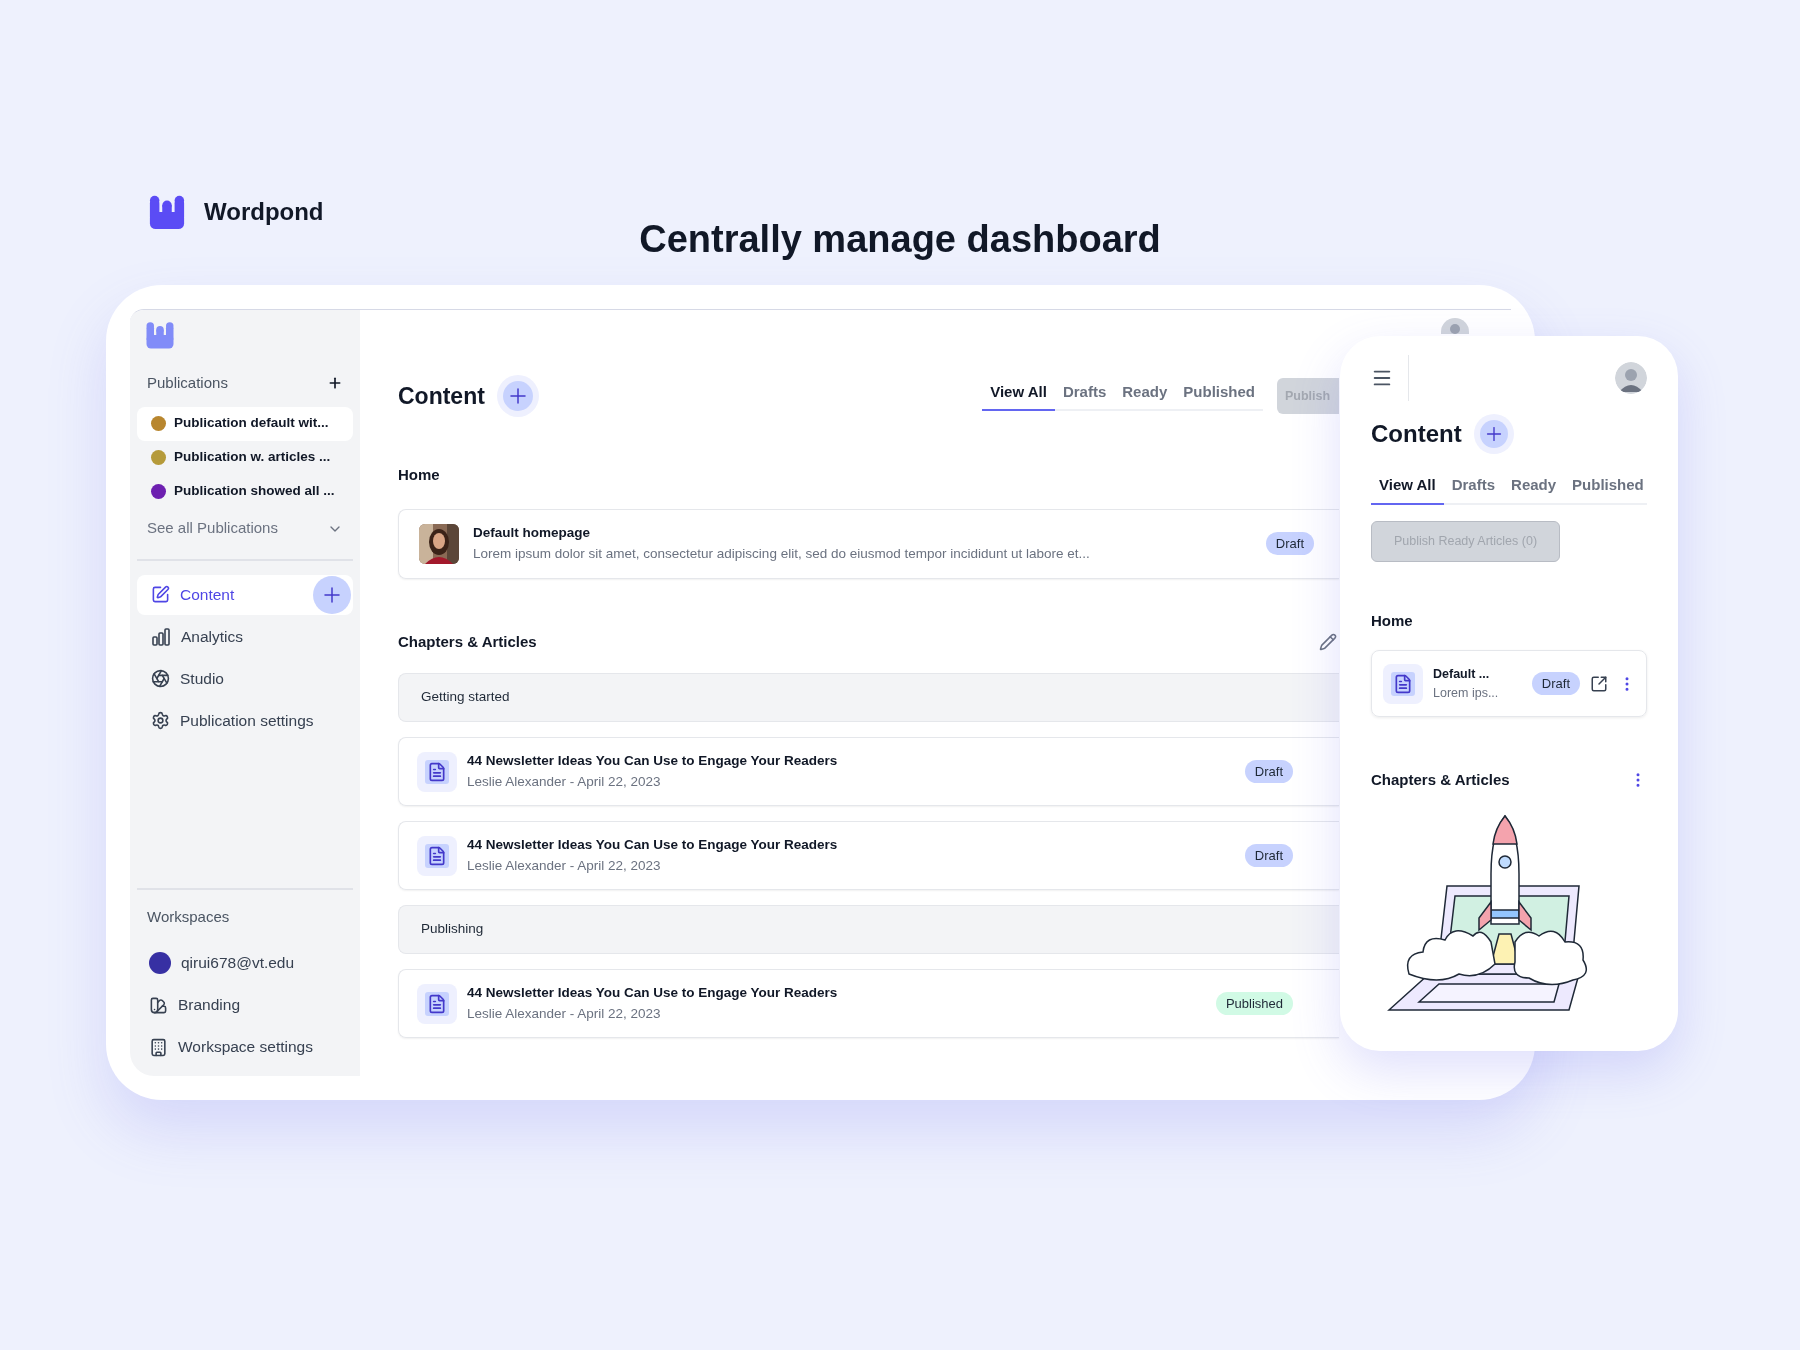  What do you see at coordinates (160, 963) in the screenshot?
I see `account-avatar` at bounding box center [160, 963].